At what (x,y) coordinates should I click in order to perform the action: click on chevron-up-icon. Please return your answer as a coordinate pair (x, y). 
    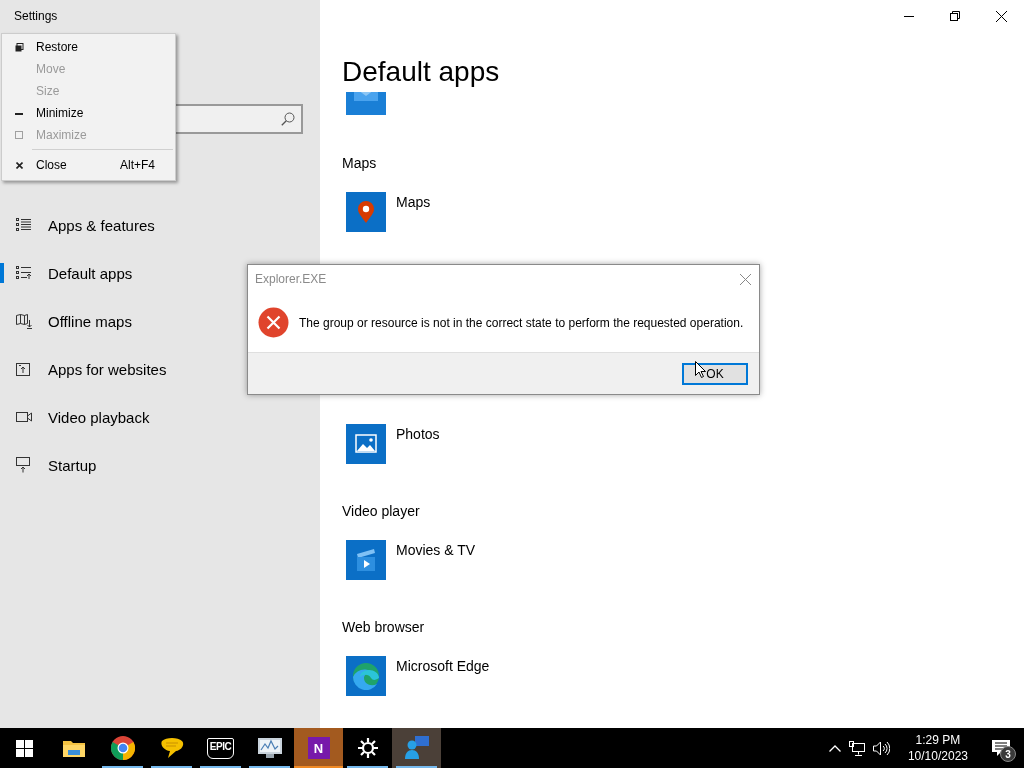
    Looking at the image, I should click on (834, 748).